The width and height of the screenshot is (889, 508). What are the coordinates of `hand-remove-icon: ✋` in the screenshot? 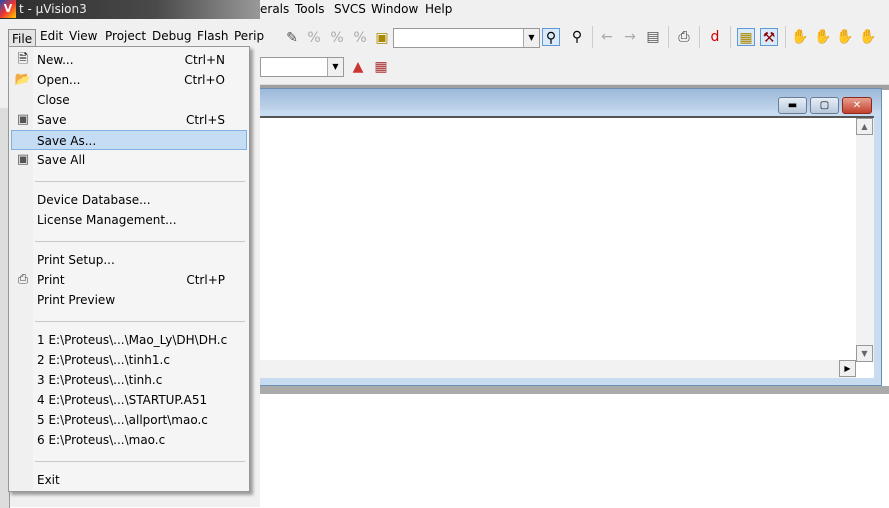 It's located at (823, 37).